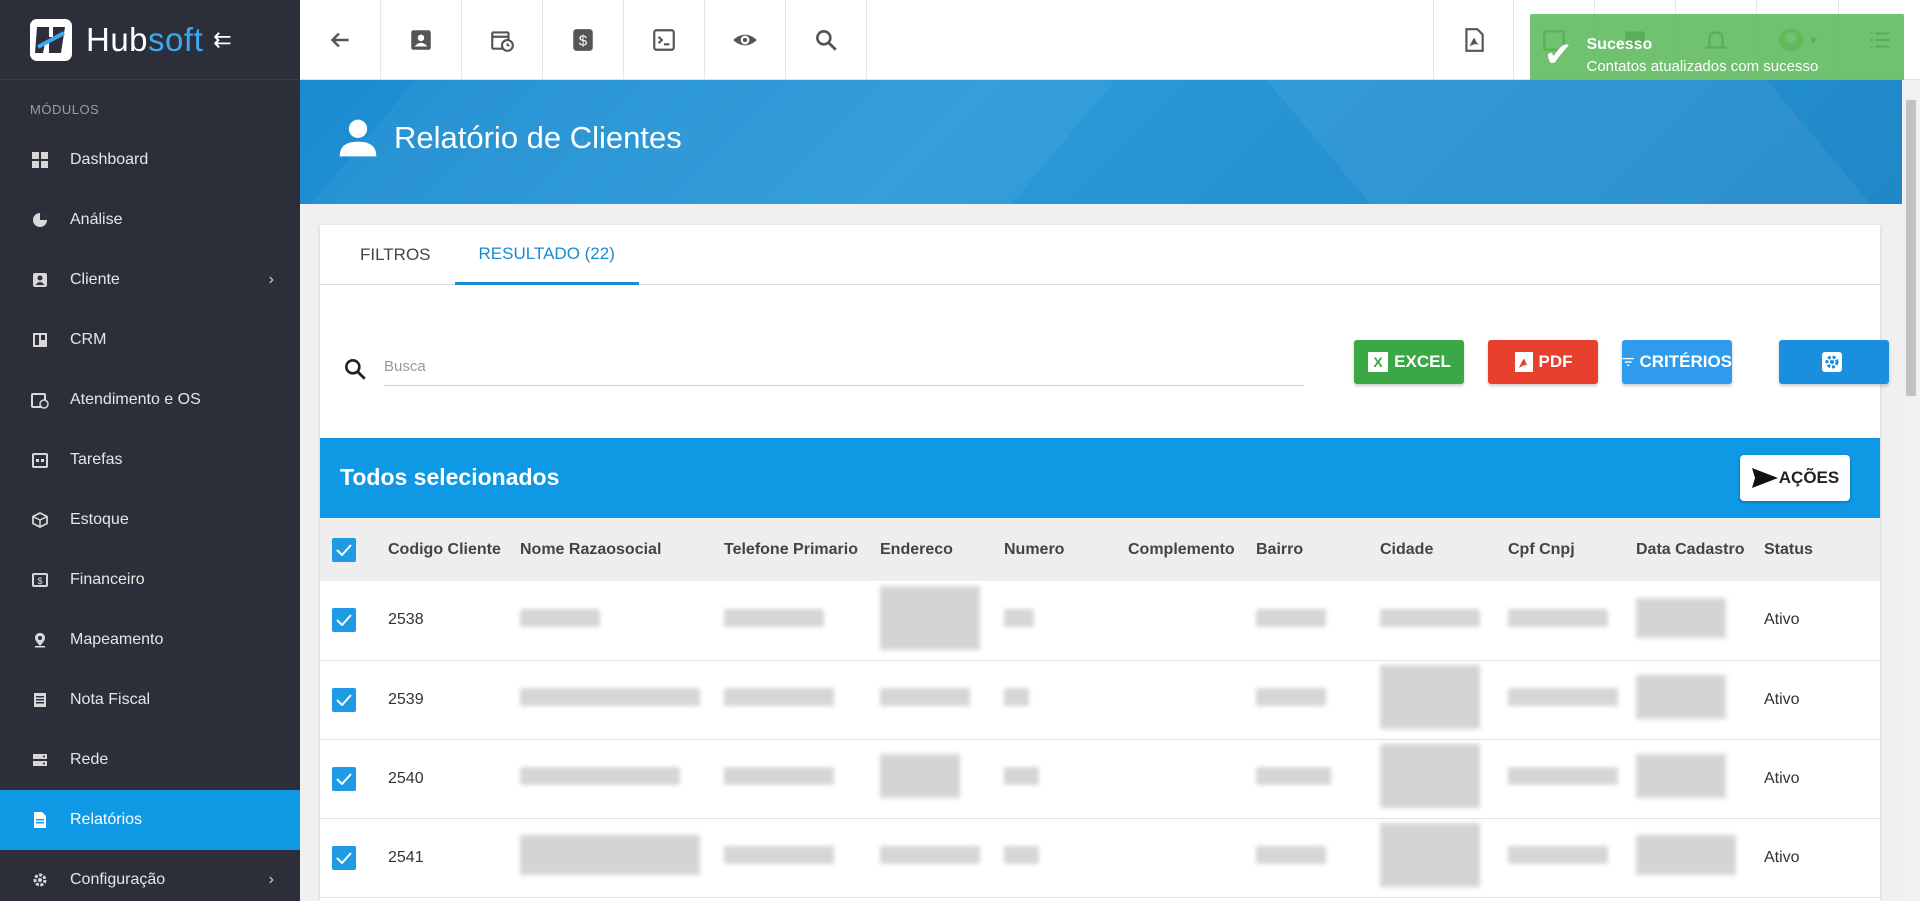  I want to click on table-row: 2540 Ativo, so click(1100, 778).